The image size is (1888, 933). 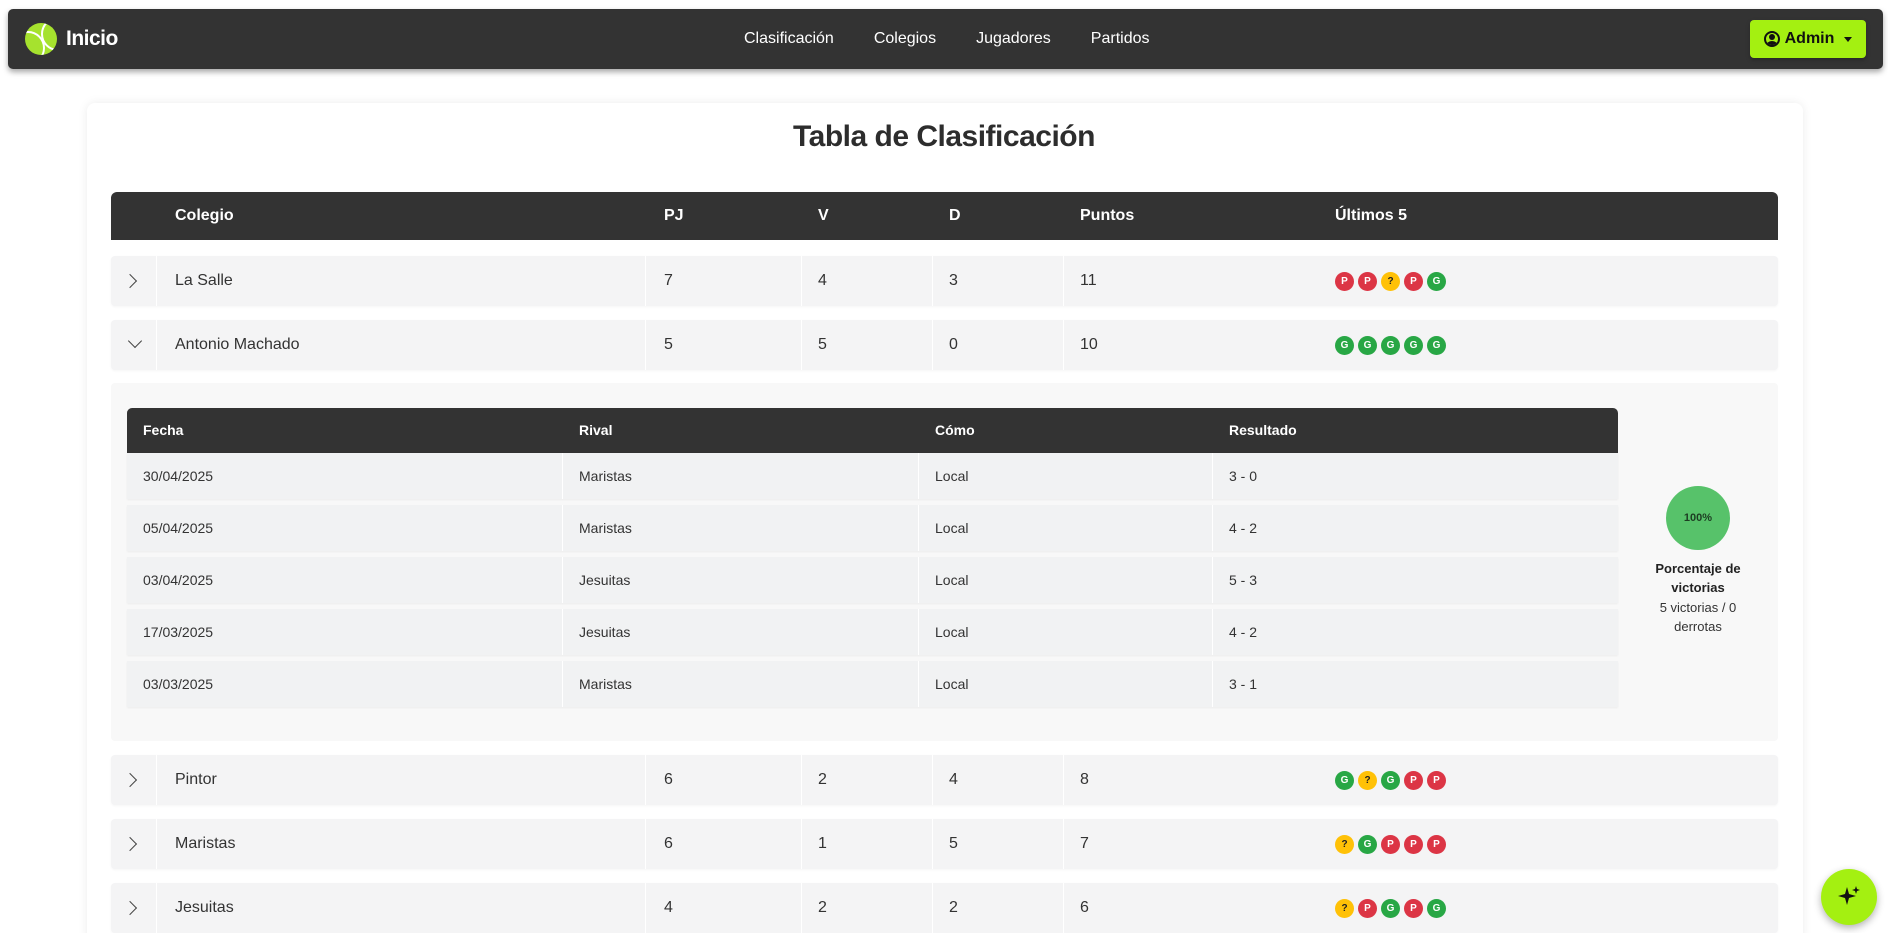 I want to click on last-five: G? G P P, so click(x=1390, y=780).